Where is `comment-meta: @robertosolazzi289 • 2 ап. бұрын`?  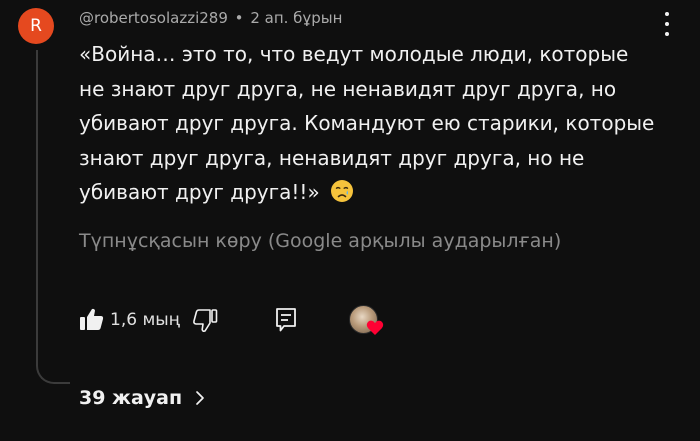 comment-meta: @robertosolazzi289 • 2 ап. бұрын is located at coordinates (210, 18).